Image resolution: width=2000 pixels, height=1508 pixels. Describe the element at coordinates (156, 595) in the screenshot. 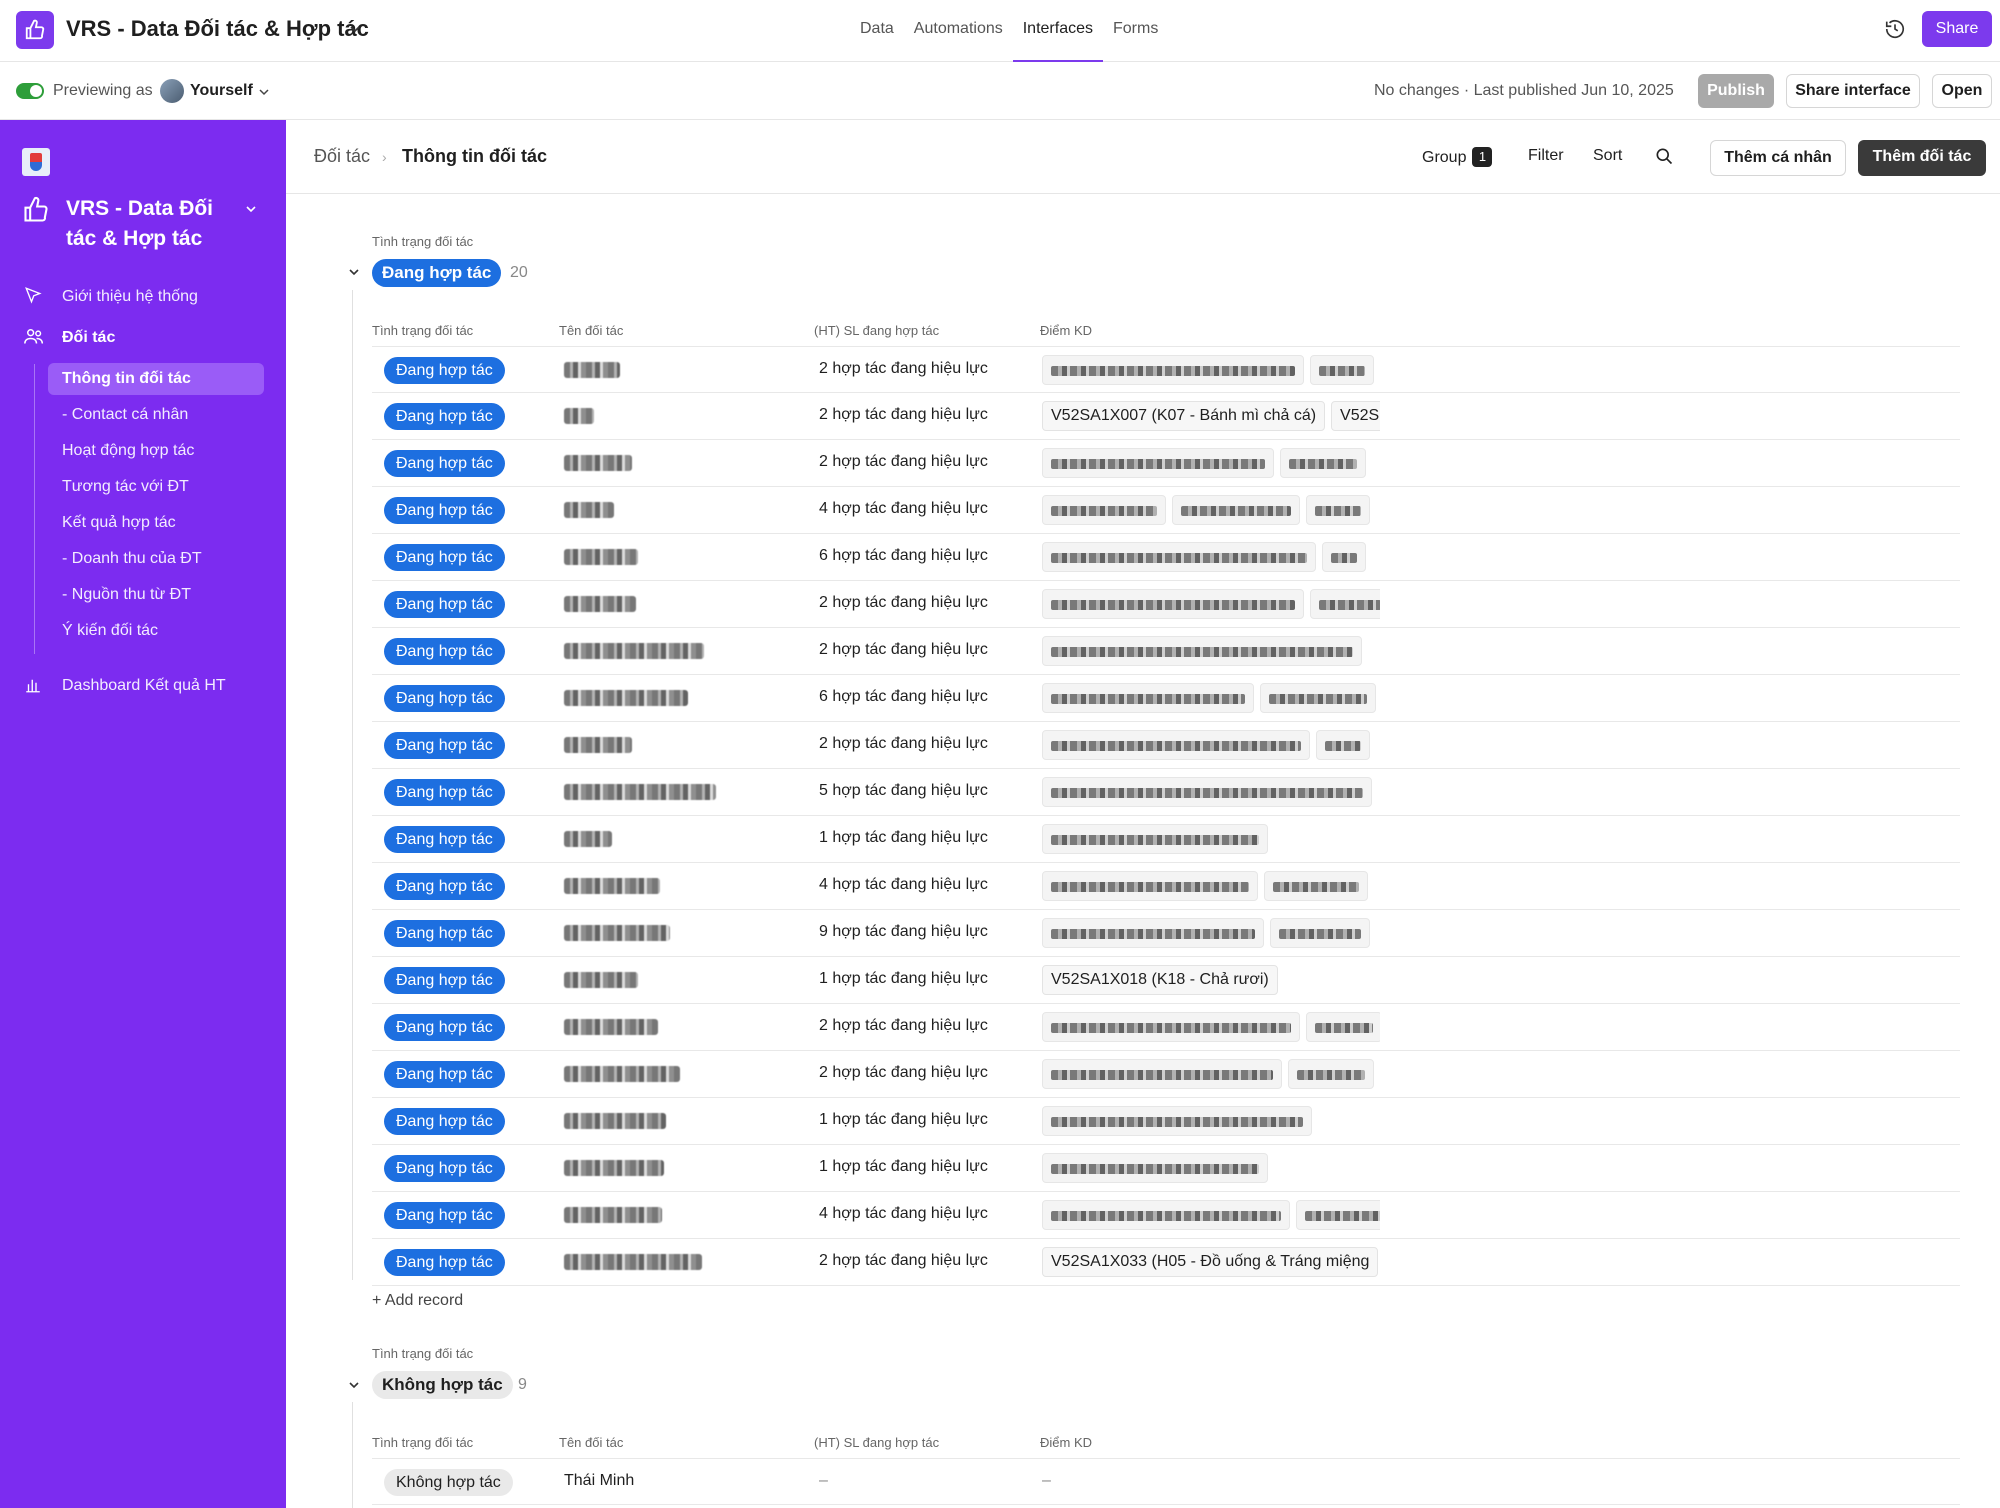

I see `sidebar-item-nguon-thu: - Nguồn thu từ ĐT` at that location.